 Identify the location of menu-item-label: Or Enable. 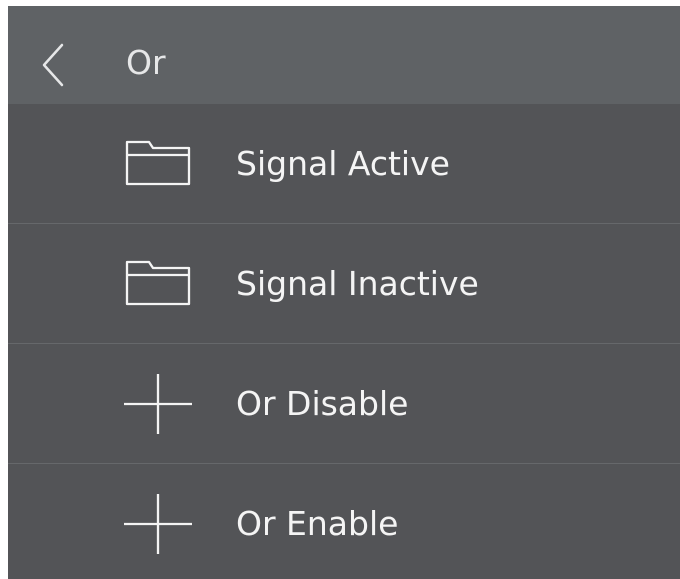
(317, 523).